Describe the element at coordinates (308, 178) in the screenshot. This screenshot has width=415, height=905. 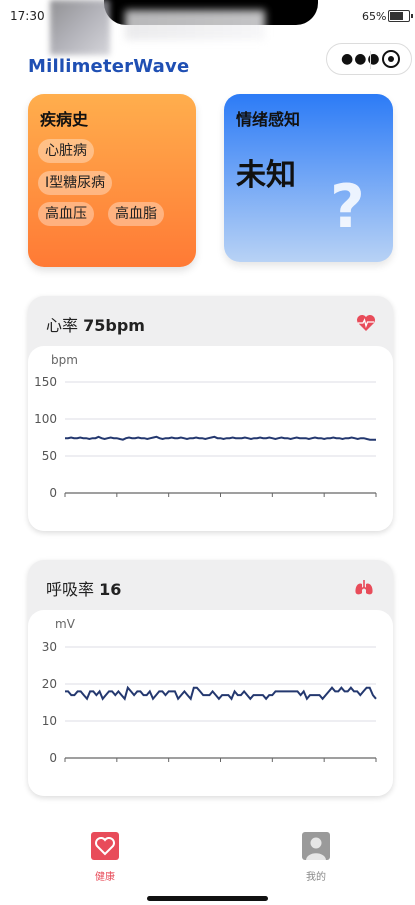
I see `emotion-card: 情绪感知 未知 ?` at that location.